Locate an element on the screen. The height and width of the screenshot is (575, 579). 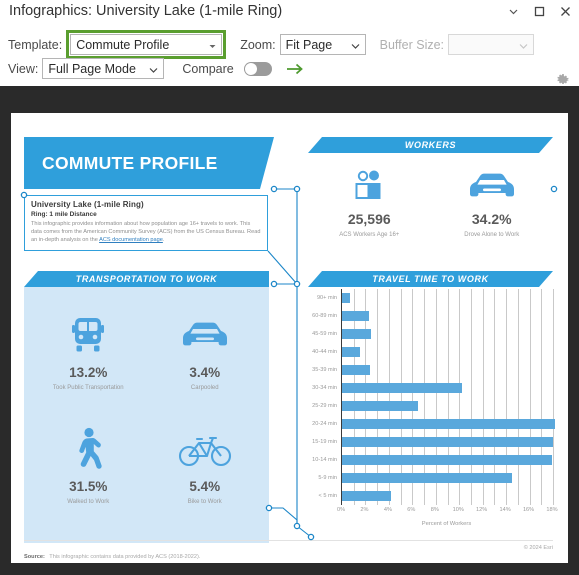
compare-label: Compare is located at coordinates (208, 68).